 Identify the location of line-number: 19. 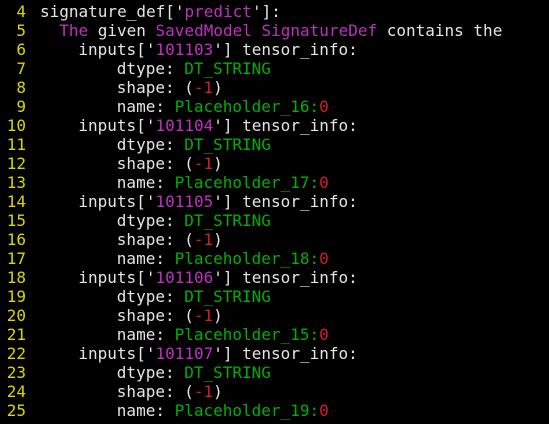
(16, 296).